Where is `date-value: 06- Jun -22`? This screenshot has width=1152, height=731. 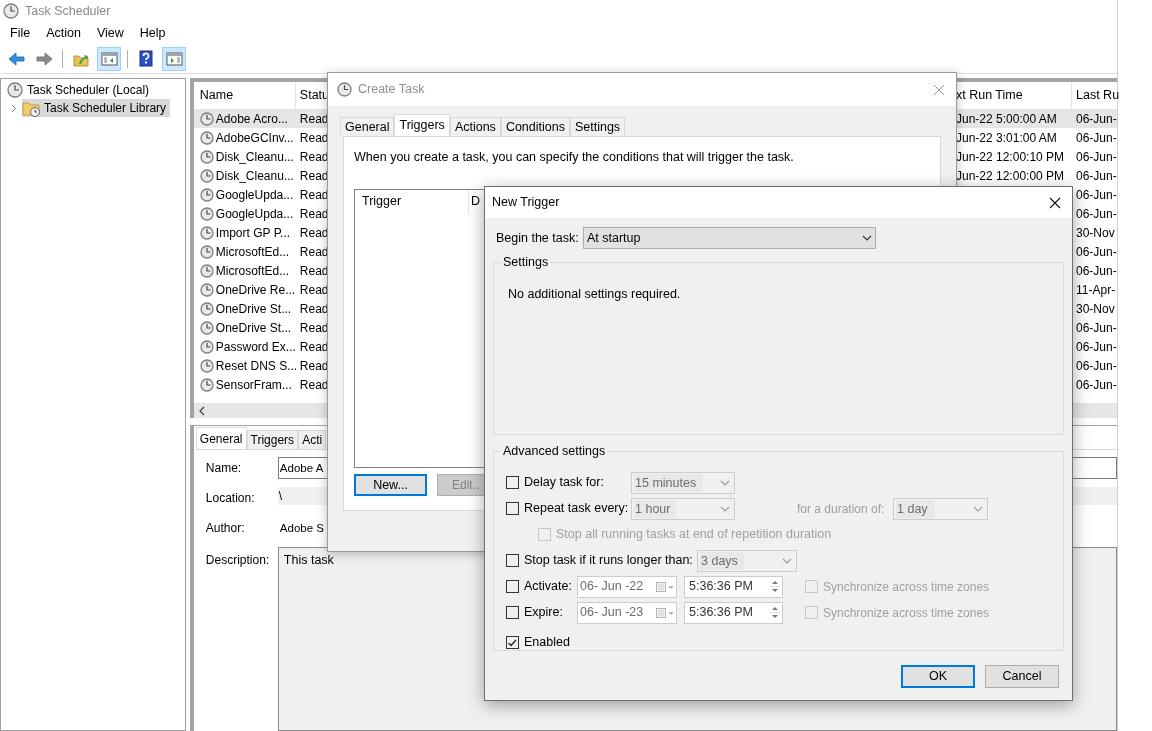 date-value: 06- Jun -22 is located at coordinates (612, 587).